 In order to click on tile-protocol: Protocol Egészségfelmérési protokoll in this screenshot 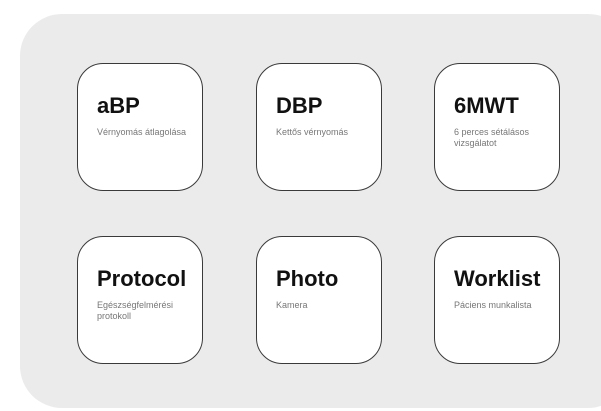, I will do `click(140, 300)`.